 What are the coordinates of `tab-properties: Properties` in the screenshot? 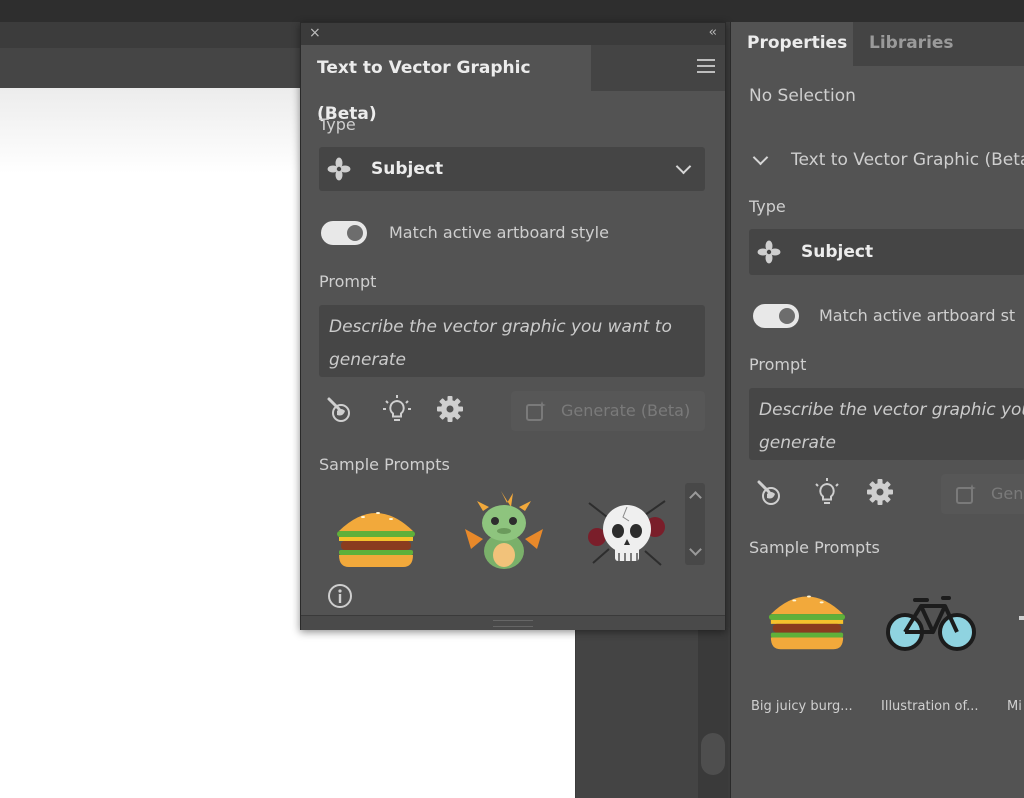 It's located at (792, 44).